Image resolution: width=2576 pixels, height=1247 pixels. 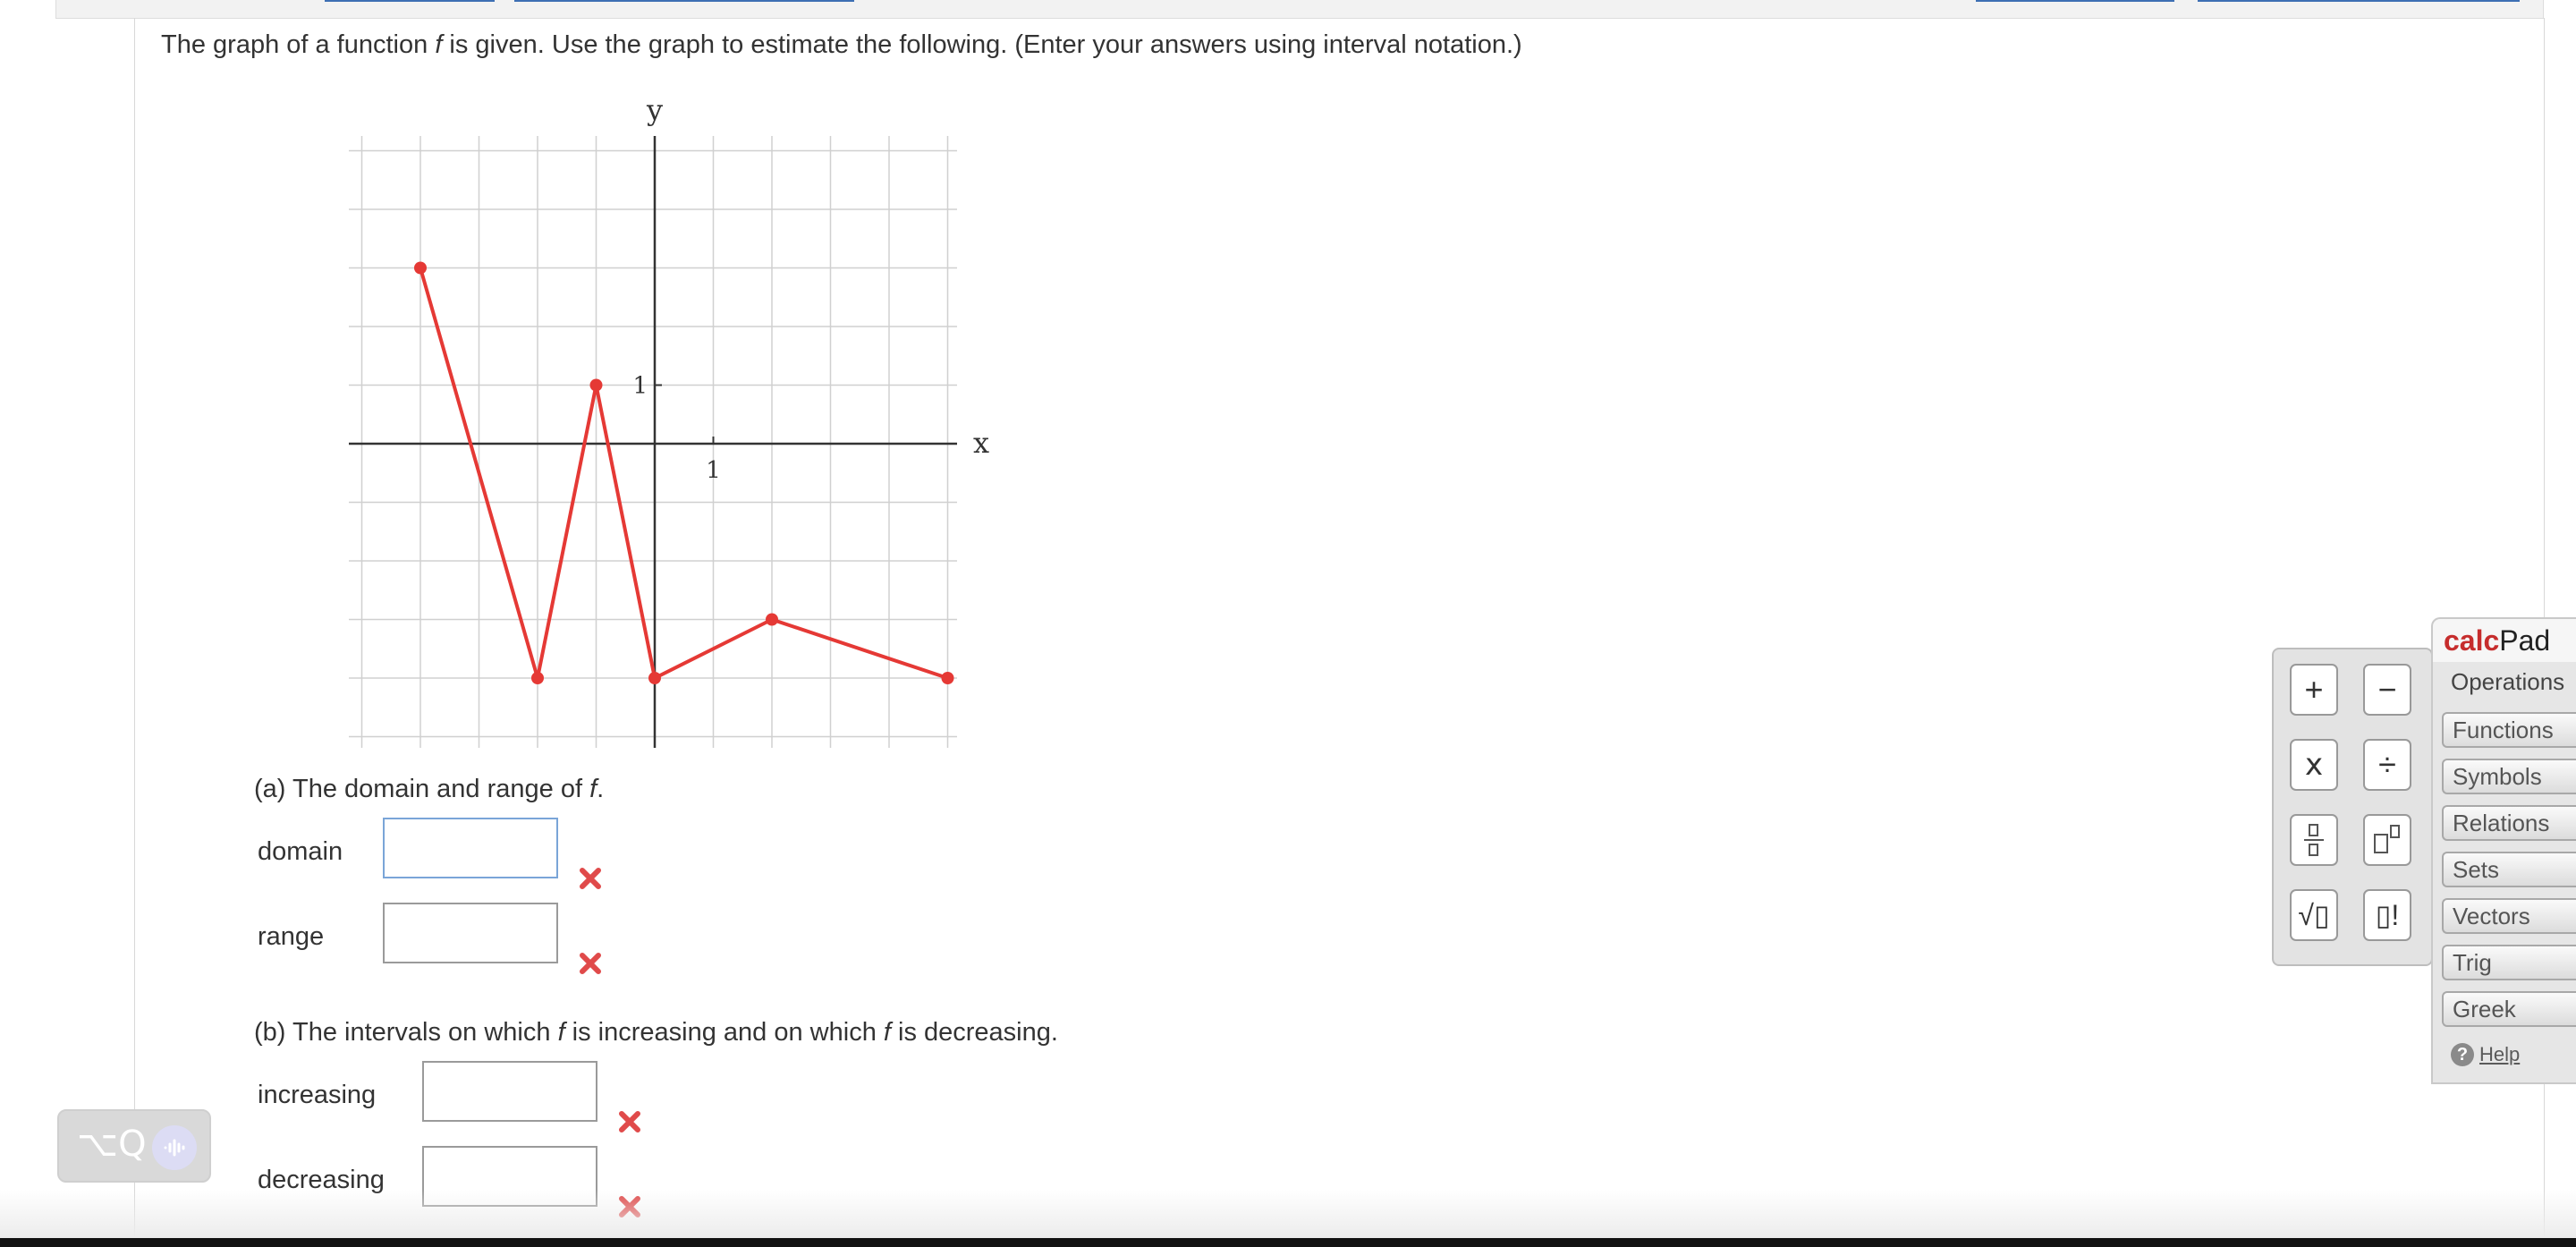 I want to click on function-curve, so click(x=684, y=474).